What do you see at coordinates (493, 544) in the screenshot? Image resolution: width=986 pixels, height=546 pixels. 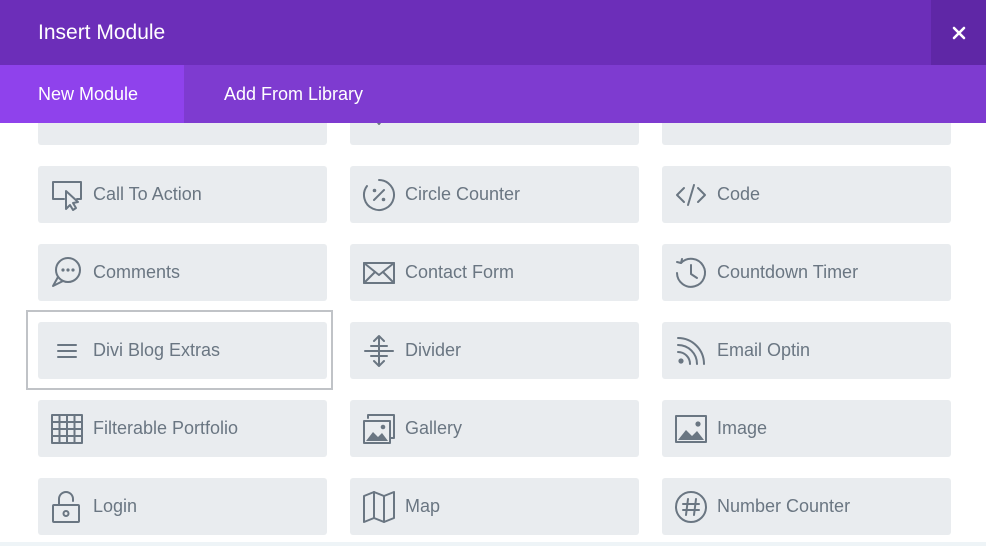 I see `scroll-edge` at bounding box center [493, 544].